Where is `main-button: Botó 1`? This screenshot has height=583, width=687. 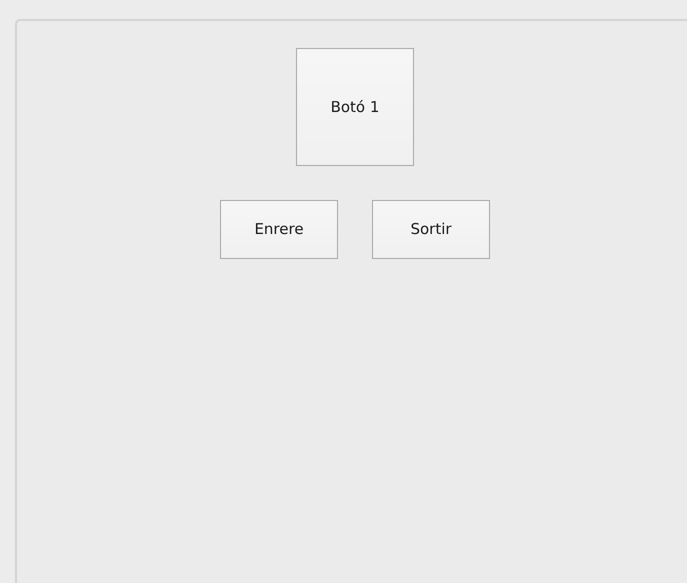 main-button: Botó 1 is located at coordinates (355, 107).